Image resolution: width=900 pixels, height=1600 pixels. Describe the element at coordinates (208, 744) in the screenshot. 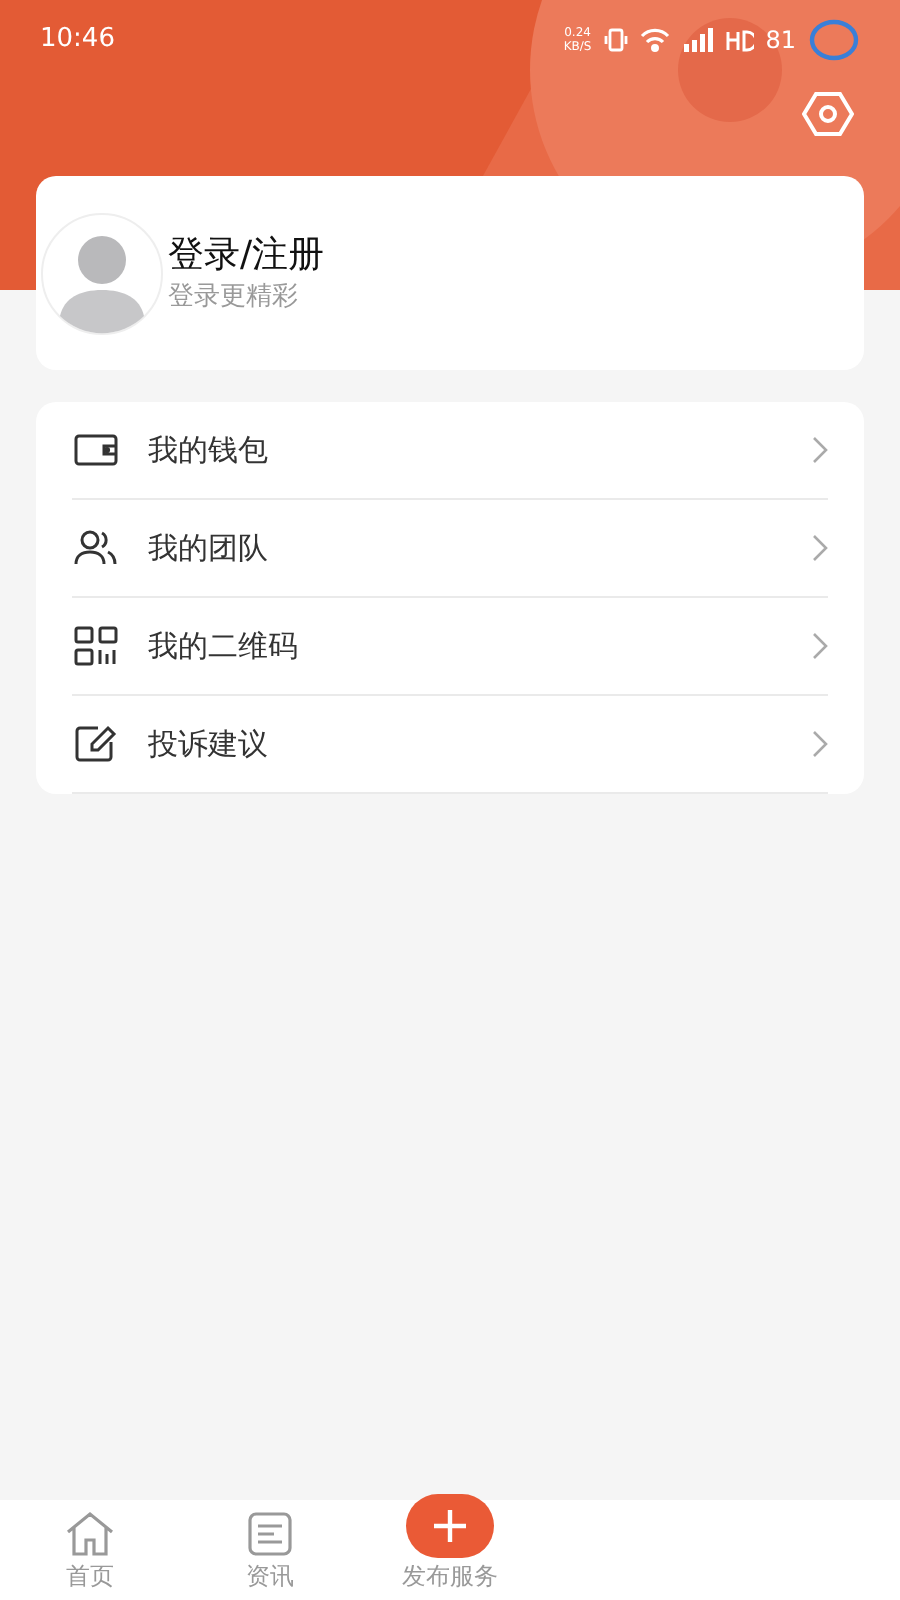

I see `menu-label: 投诉建议` at that location.